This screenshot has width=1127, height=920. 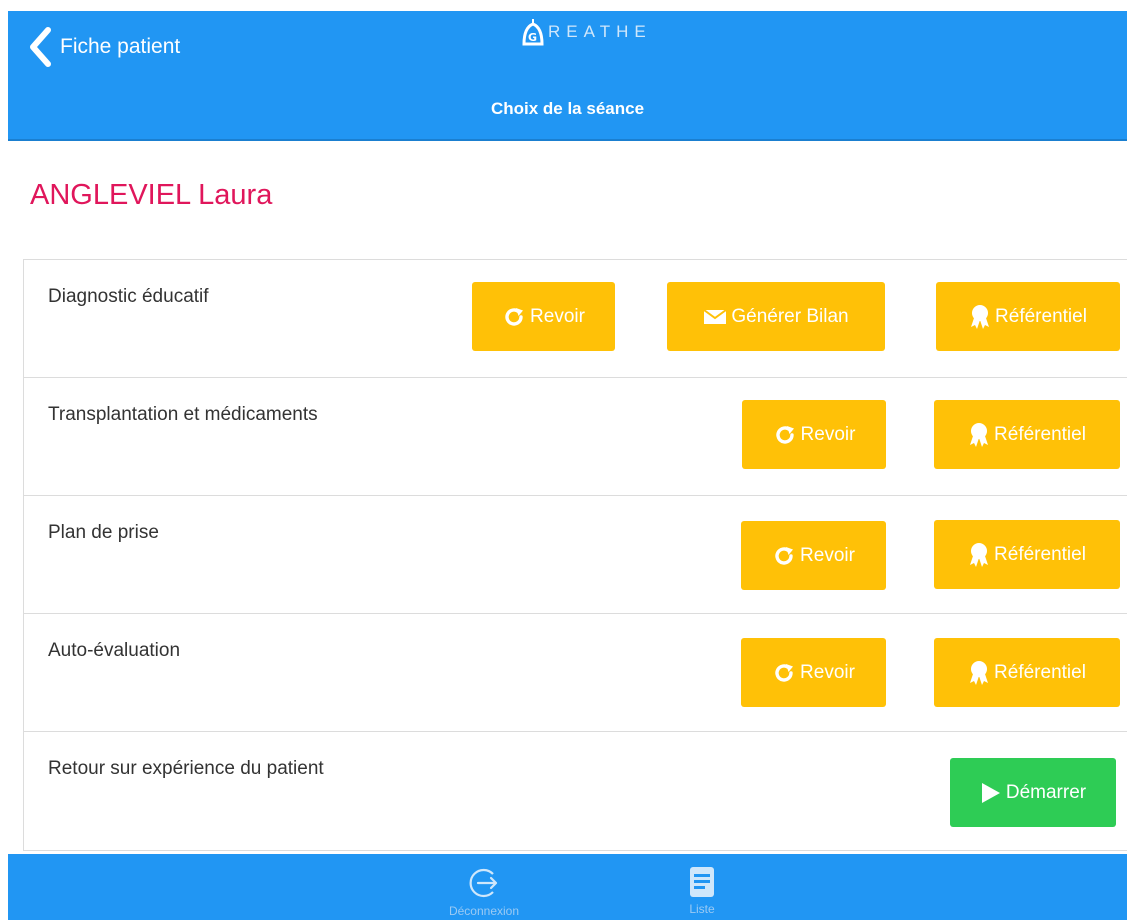 What do you see at coordinates (483, 883) in the screenshot?
I see `logout-icon` at bounding box center [483, 883].